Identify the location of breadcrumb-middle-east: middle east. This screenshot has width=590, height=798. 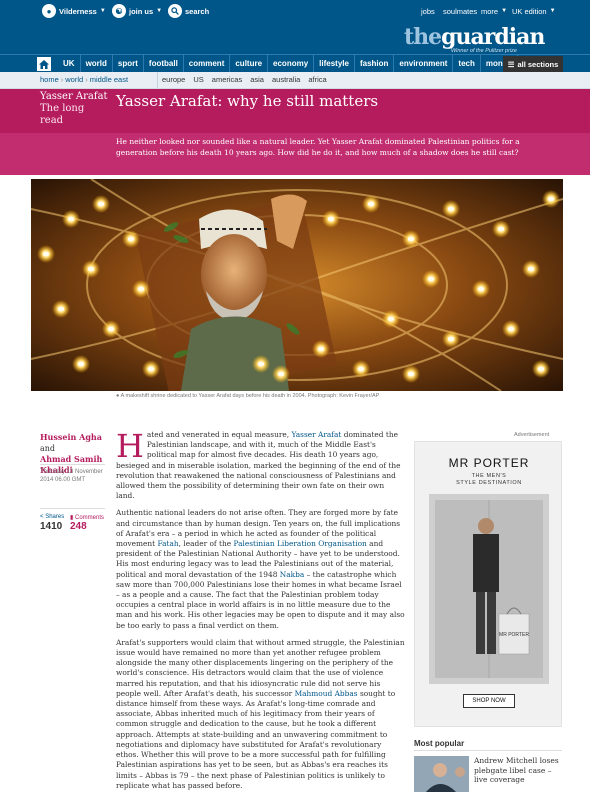
(109, 79).